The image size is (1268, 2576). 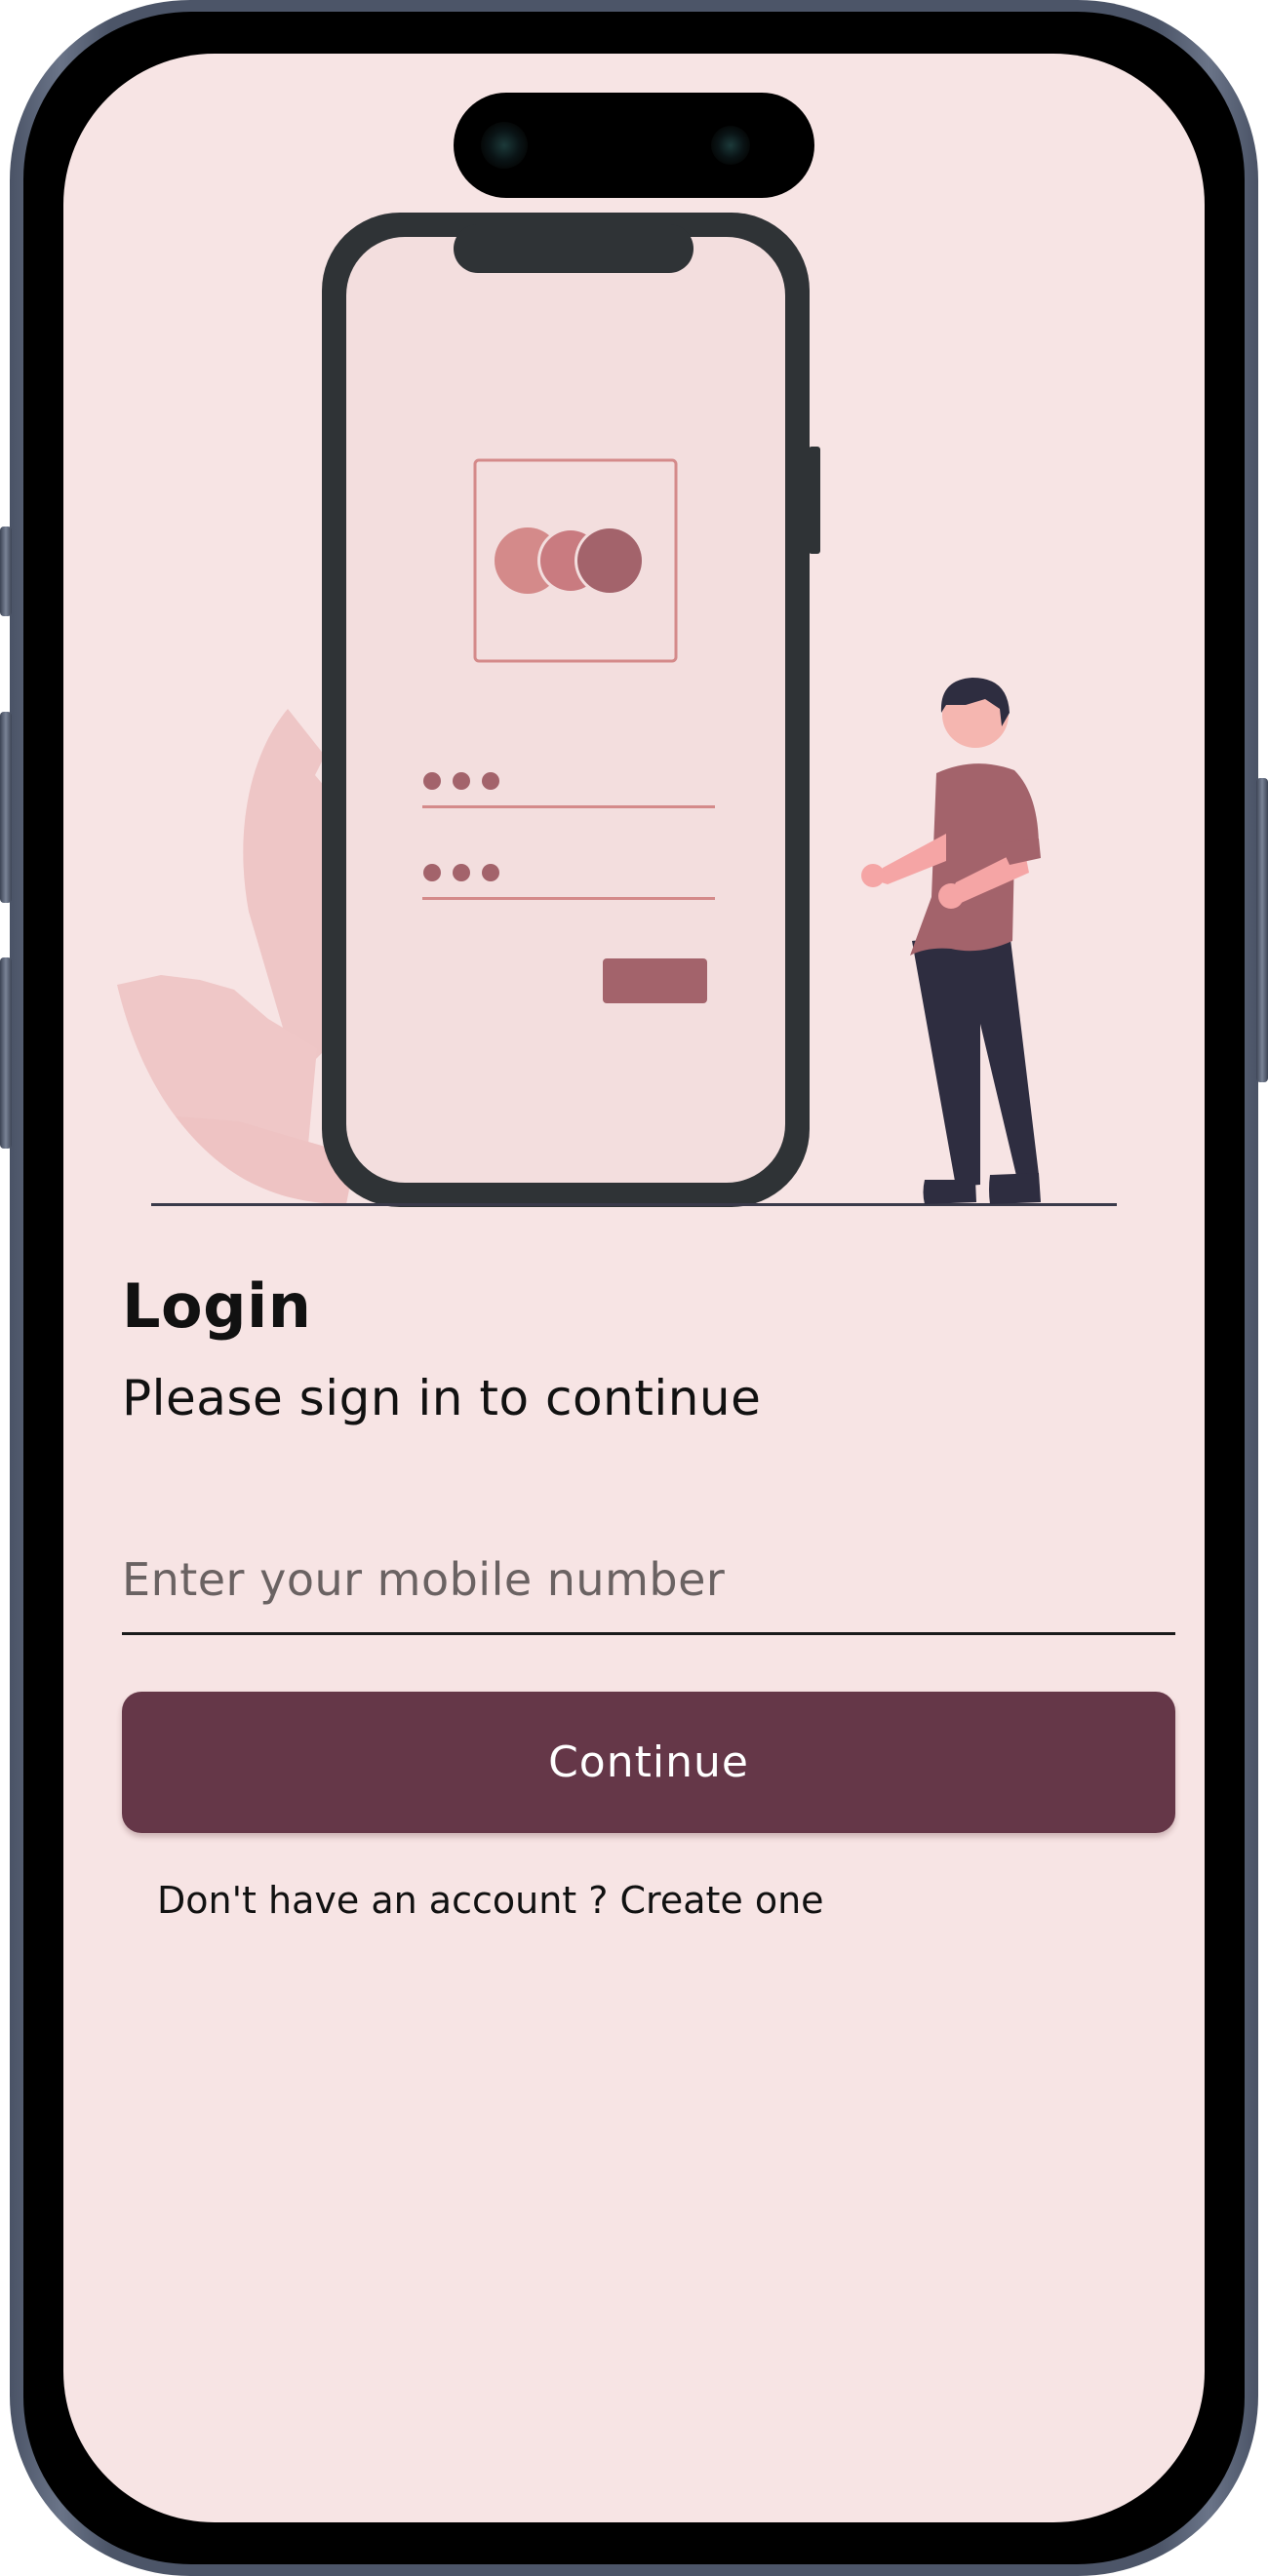 What do you see at coordinates (217, 1306) in the screenshot?
I see `page-title: Login` at bounding box center [217, 1306].